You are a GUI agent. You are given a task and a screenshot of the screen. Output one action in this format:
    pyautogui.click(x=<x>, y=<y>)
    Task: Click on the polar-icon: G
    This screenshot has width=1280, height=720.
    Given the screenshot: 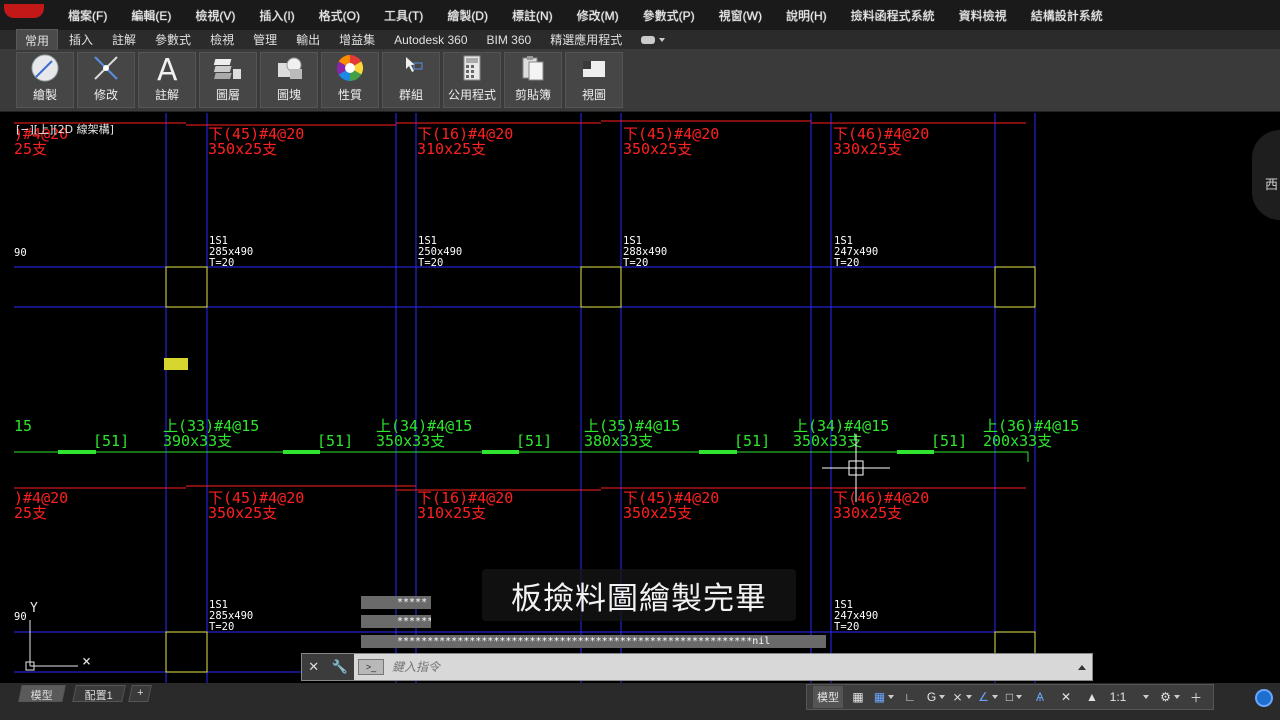 What is the action you would take?
    pyautogui.click(x=936, y=697)
    